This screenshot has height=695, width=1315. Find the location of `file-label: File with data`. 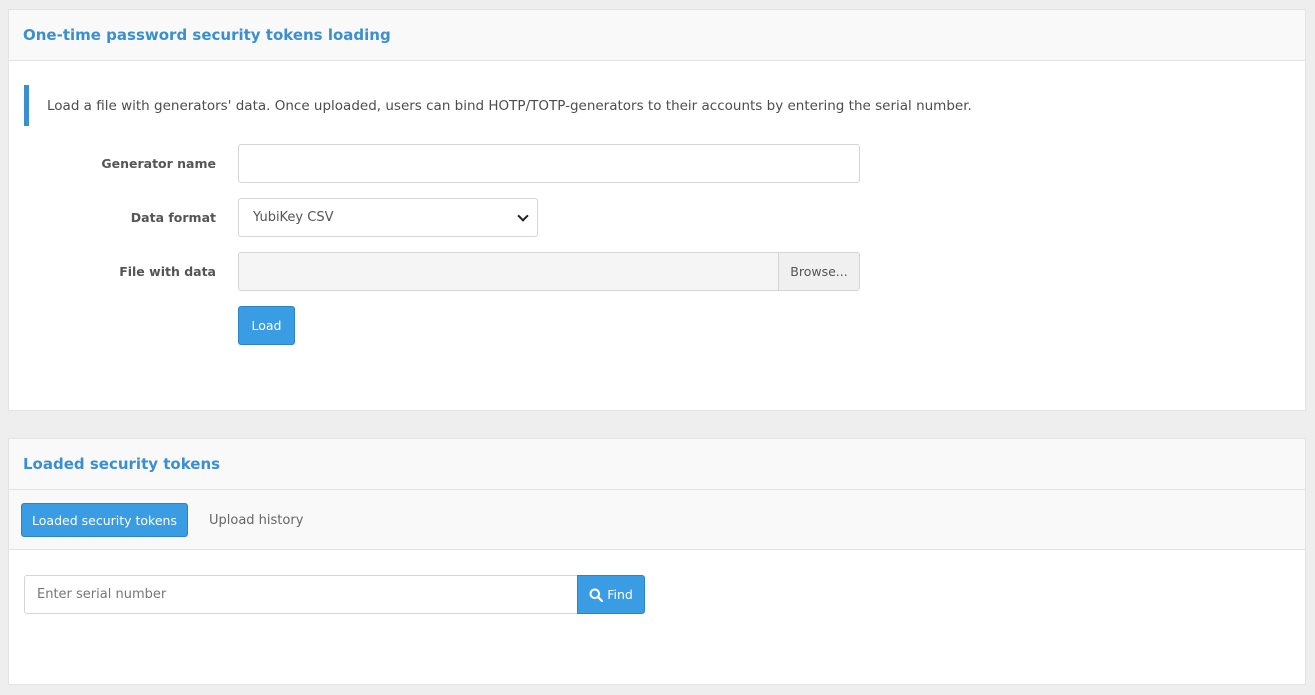

file-label: File with data is located at coordinates (167, 271).